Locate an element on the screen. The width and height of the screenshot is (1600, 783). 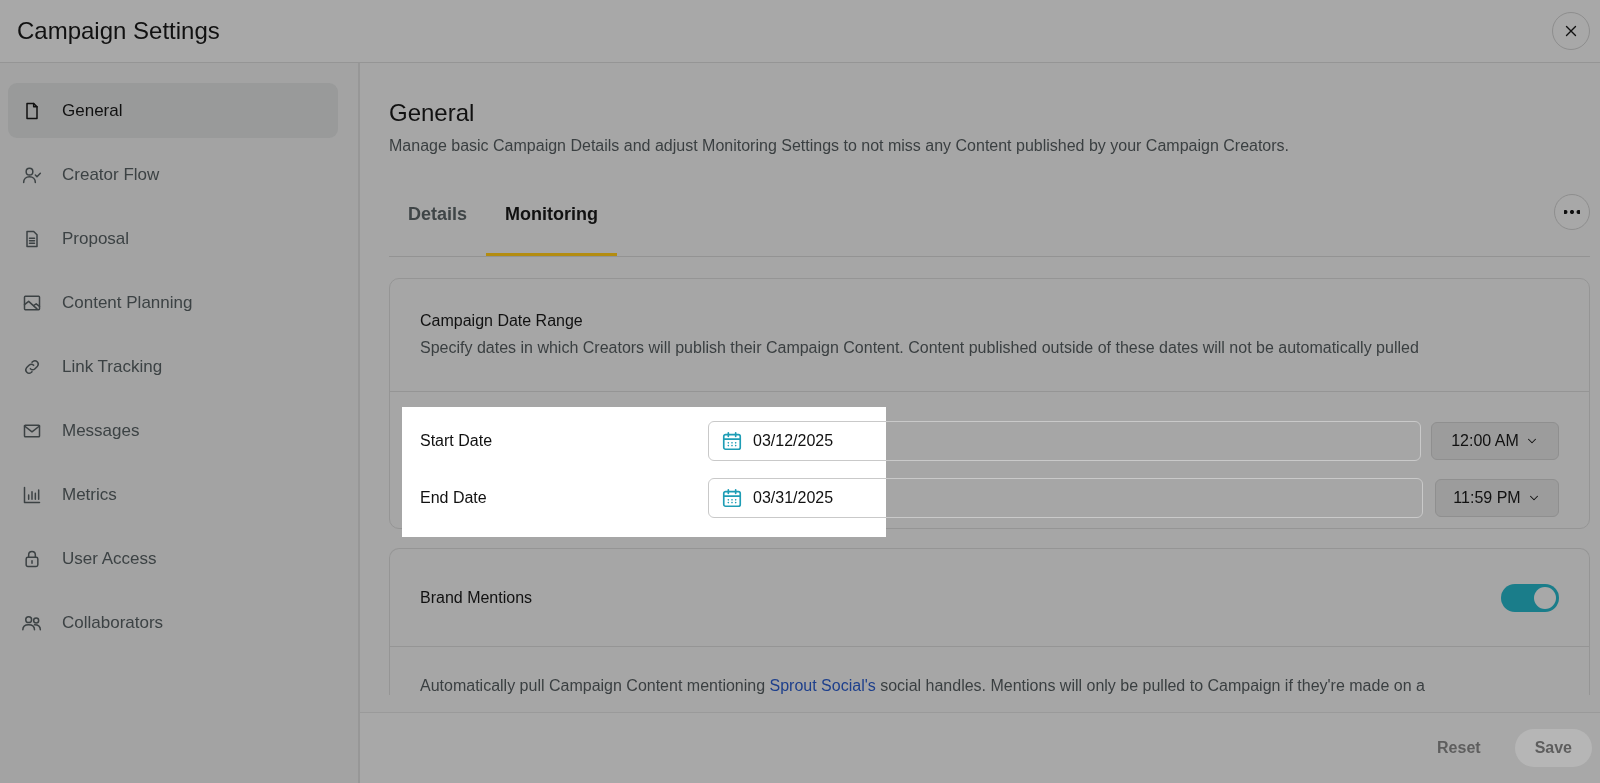
date-field: 03/31/2025 is located at coordinates (1065, 498).